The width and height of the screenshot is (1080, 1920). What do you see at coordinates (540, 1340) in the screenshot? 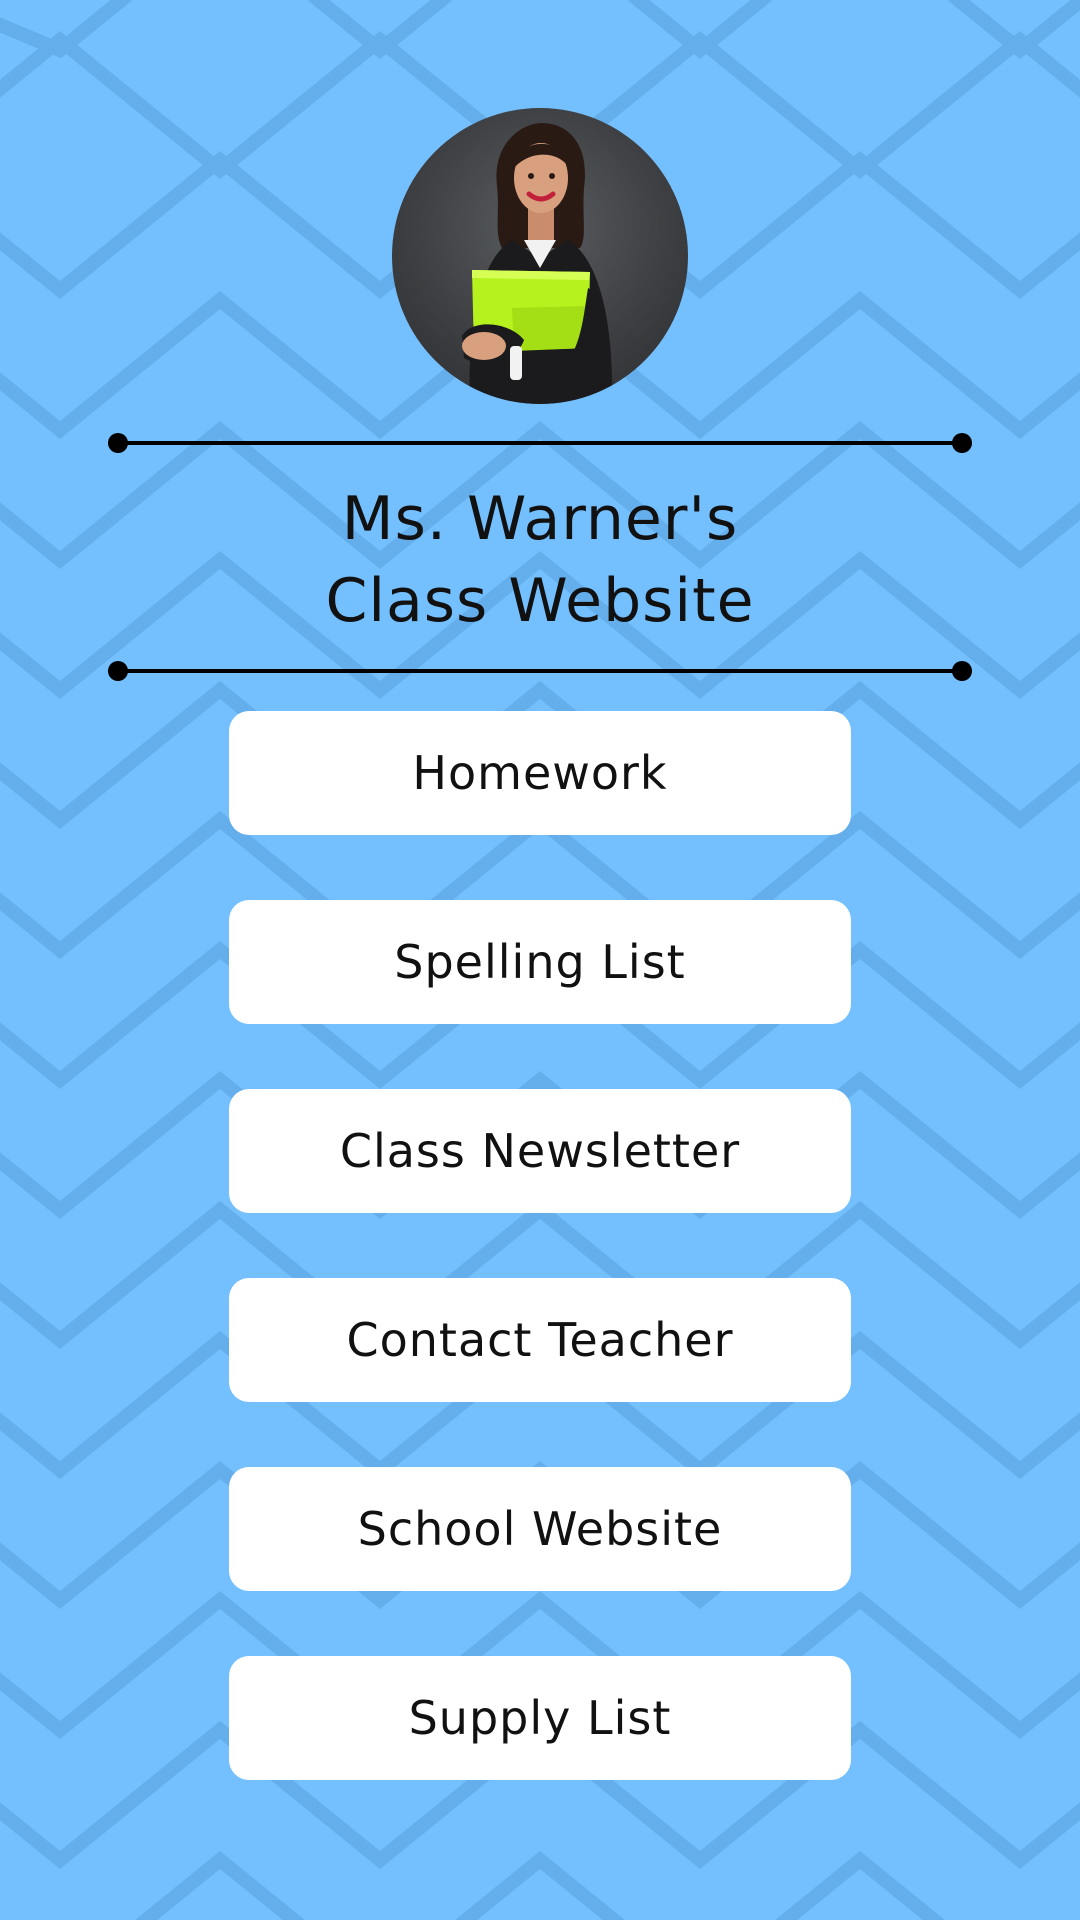
I see `contact-teacher-button: Contact Teacher` at bounding box center [540, 1340].